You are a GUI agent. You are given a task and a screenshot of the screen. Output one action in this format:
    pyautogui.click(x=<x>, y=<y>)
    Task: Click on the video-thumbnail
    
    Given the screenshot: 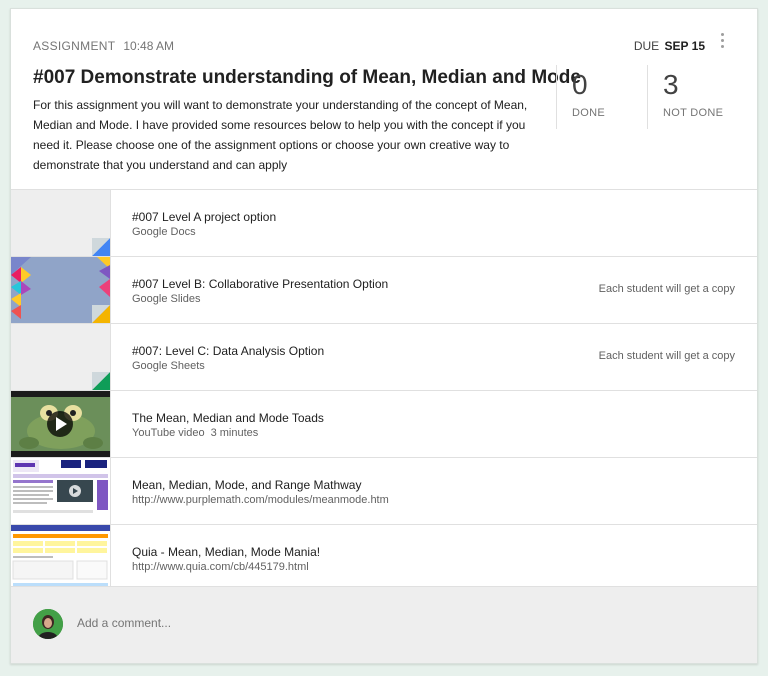 What is the action you would take?
    pyautogui.click(x=61, y=424)
    